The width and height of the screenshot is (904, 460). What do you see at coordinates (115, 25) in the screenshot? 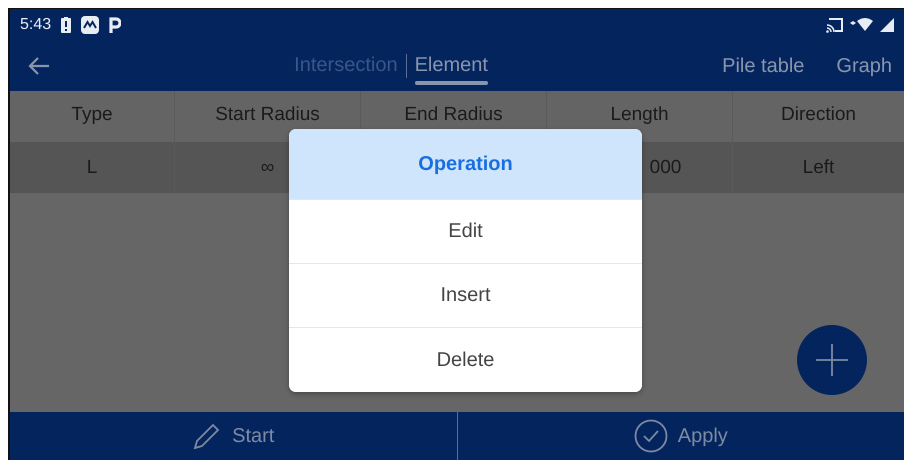
I see `parking-icon` at bounding box center [115, 25].